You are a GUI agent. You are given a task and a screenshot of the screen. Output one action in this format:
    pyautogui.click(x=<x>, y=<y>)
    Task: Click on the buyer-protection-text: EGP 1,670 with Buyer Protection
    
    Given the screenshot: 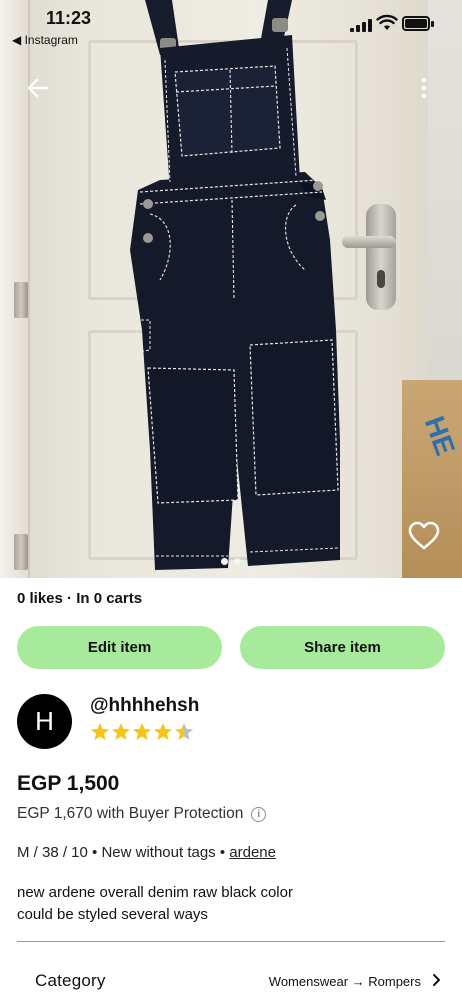 What is the action you would take?
    pyautogui.click(x=130, y=813)
    